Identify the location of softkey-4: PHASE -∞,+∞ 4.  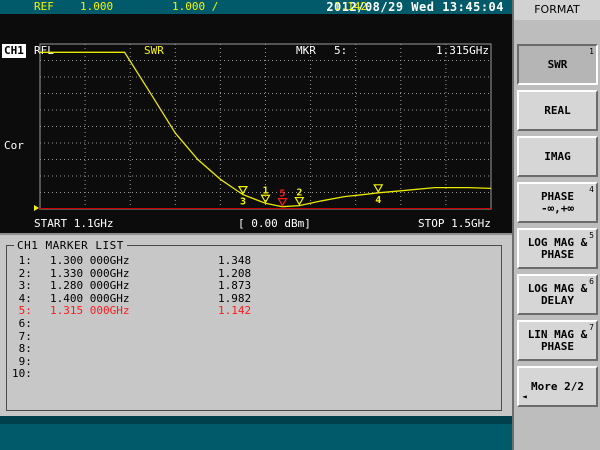
(557, 202).